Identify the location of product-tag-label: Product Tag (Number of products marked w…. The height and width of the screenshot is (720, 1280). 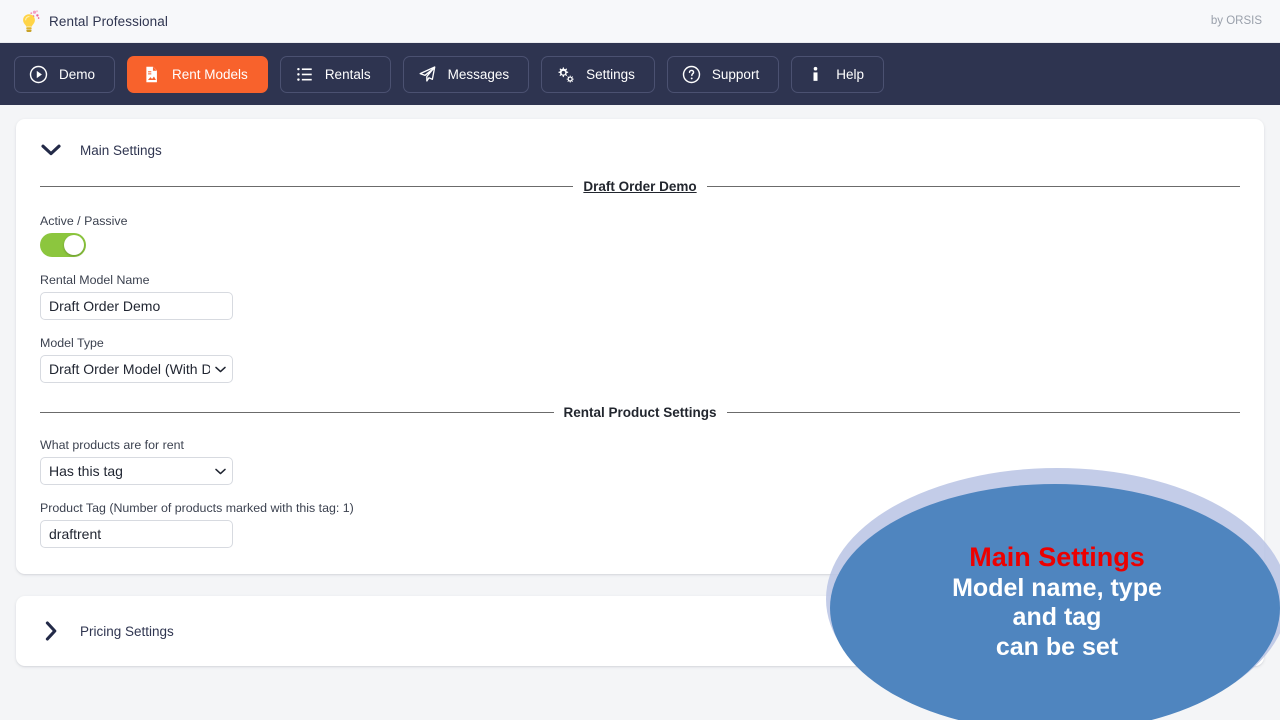
(197, 508).